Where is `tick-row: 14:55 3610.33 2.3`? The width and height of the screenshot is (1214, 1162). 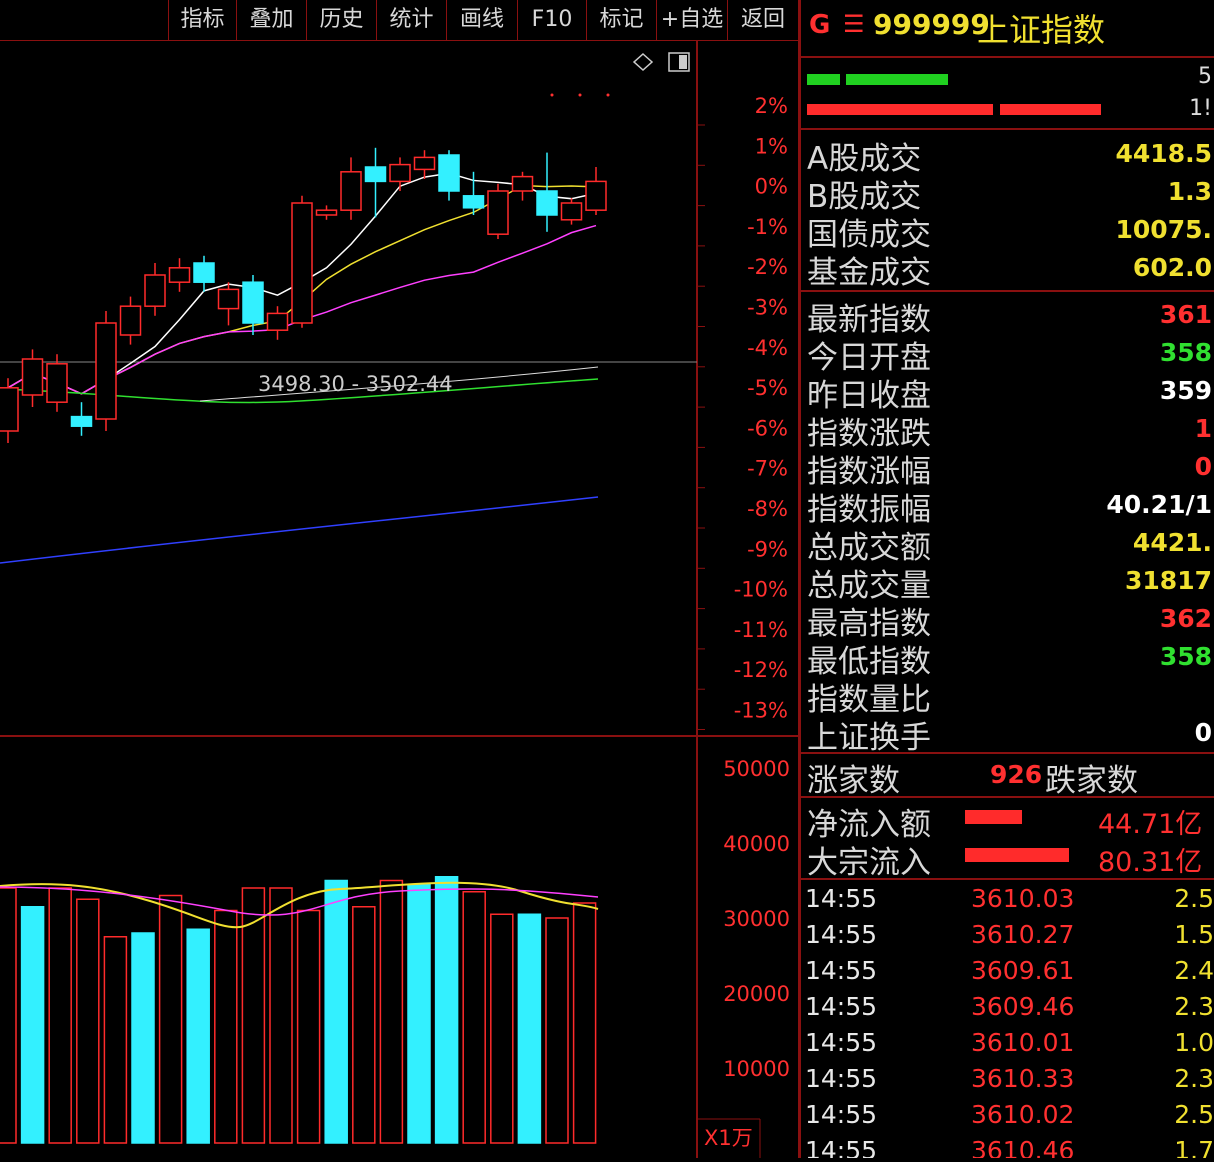 tick-row: 14:55 3610.33 2.3 is located at coordinates (1007, 1082).